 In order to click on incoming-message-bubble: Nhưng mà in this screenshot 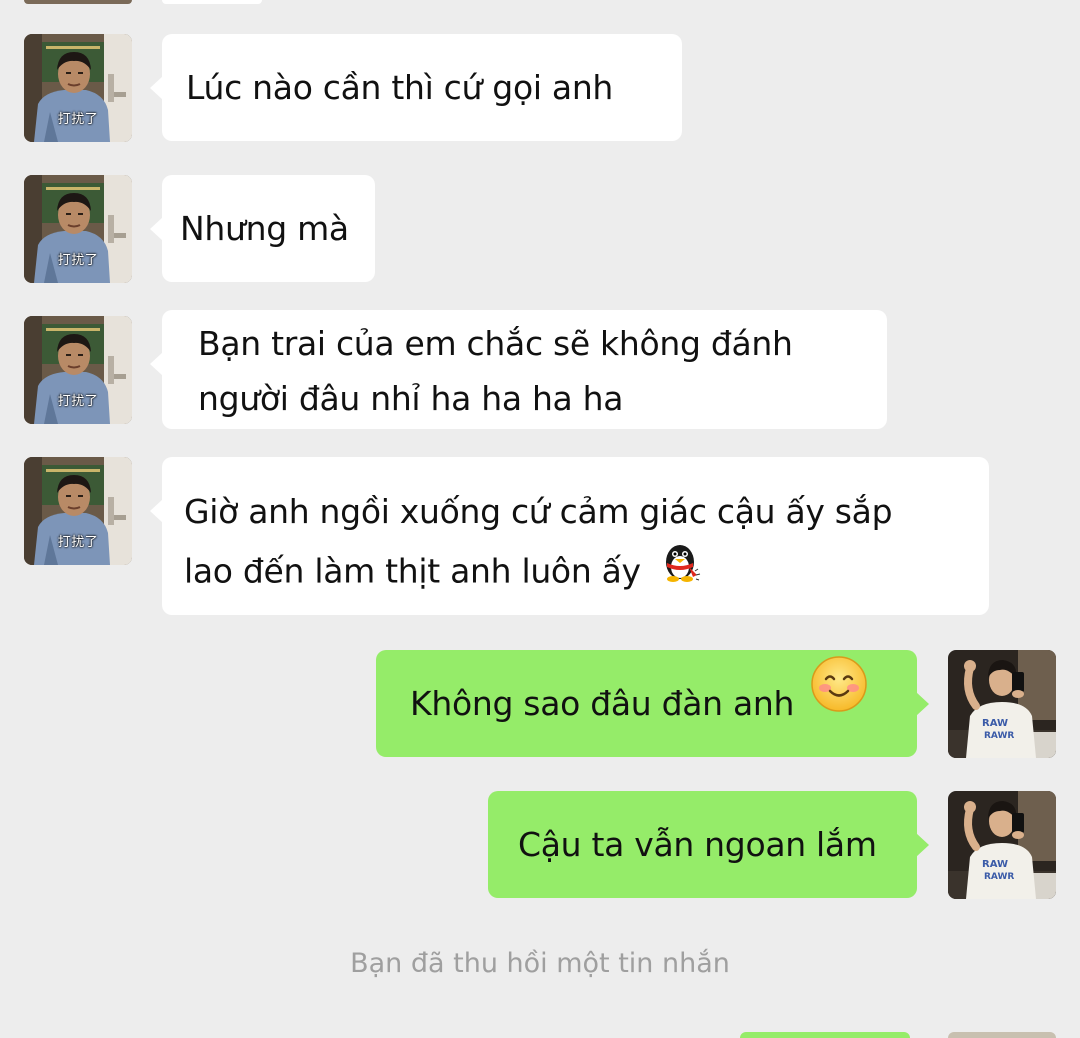, I will do `click(262, 228)`.